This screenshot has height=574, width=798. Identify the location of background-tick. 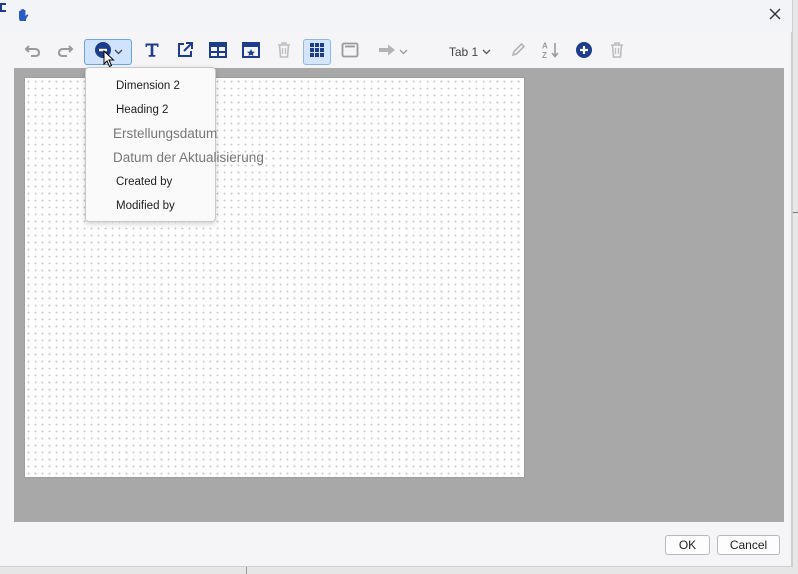
(795, 212).